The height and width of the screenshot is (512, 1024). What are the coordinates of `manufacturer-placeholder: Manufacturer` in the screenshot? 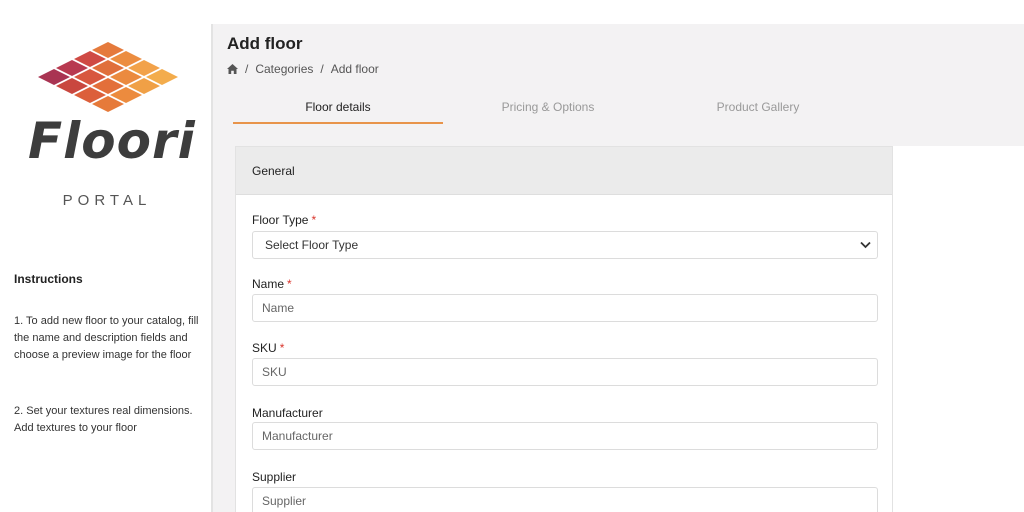 It's located at (297, 436).